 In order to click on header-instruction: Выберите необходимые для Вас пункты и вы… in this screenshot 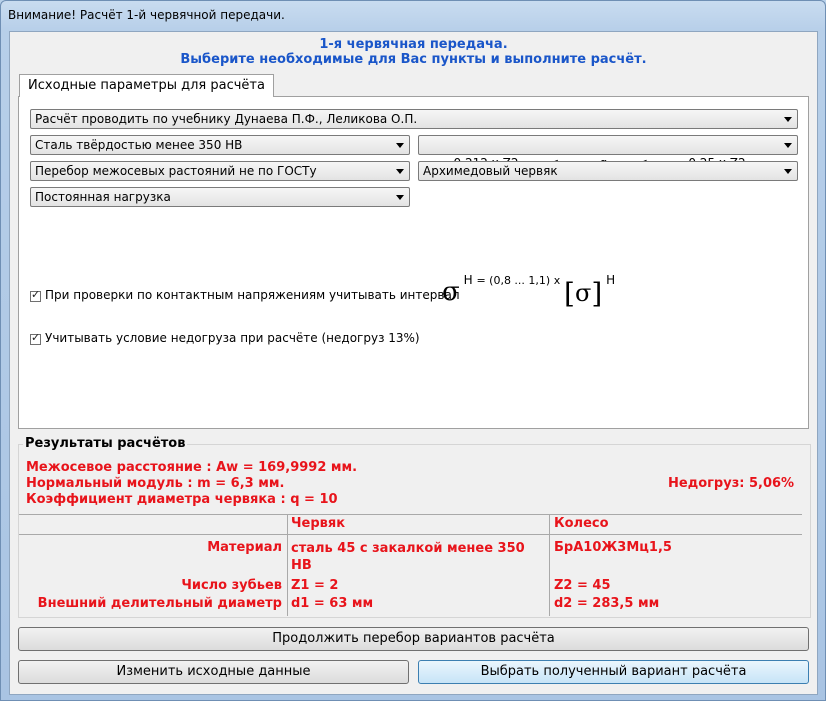, I will do `click(413, 59)`.